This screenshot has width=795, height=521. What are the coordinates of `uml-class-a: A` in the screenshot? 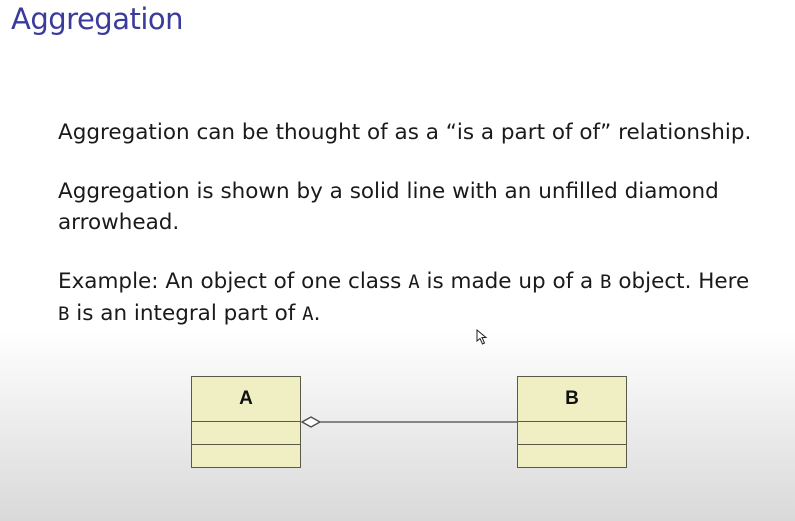 It's located at (246, 422).